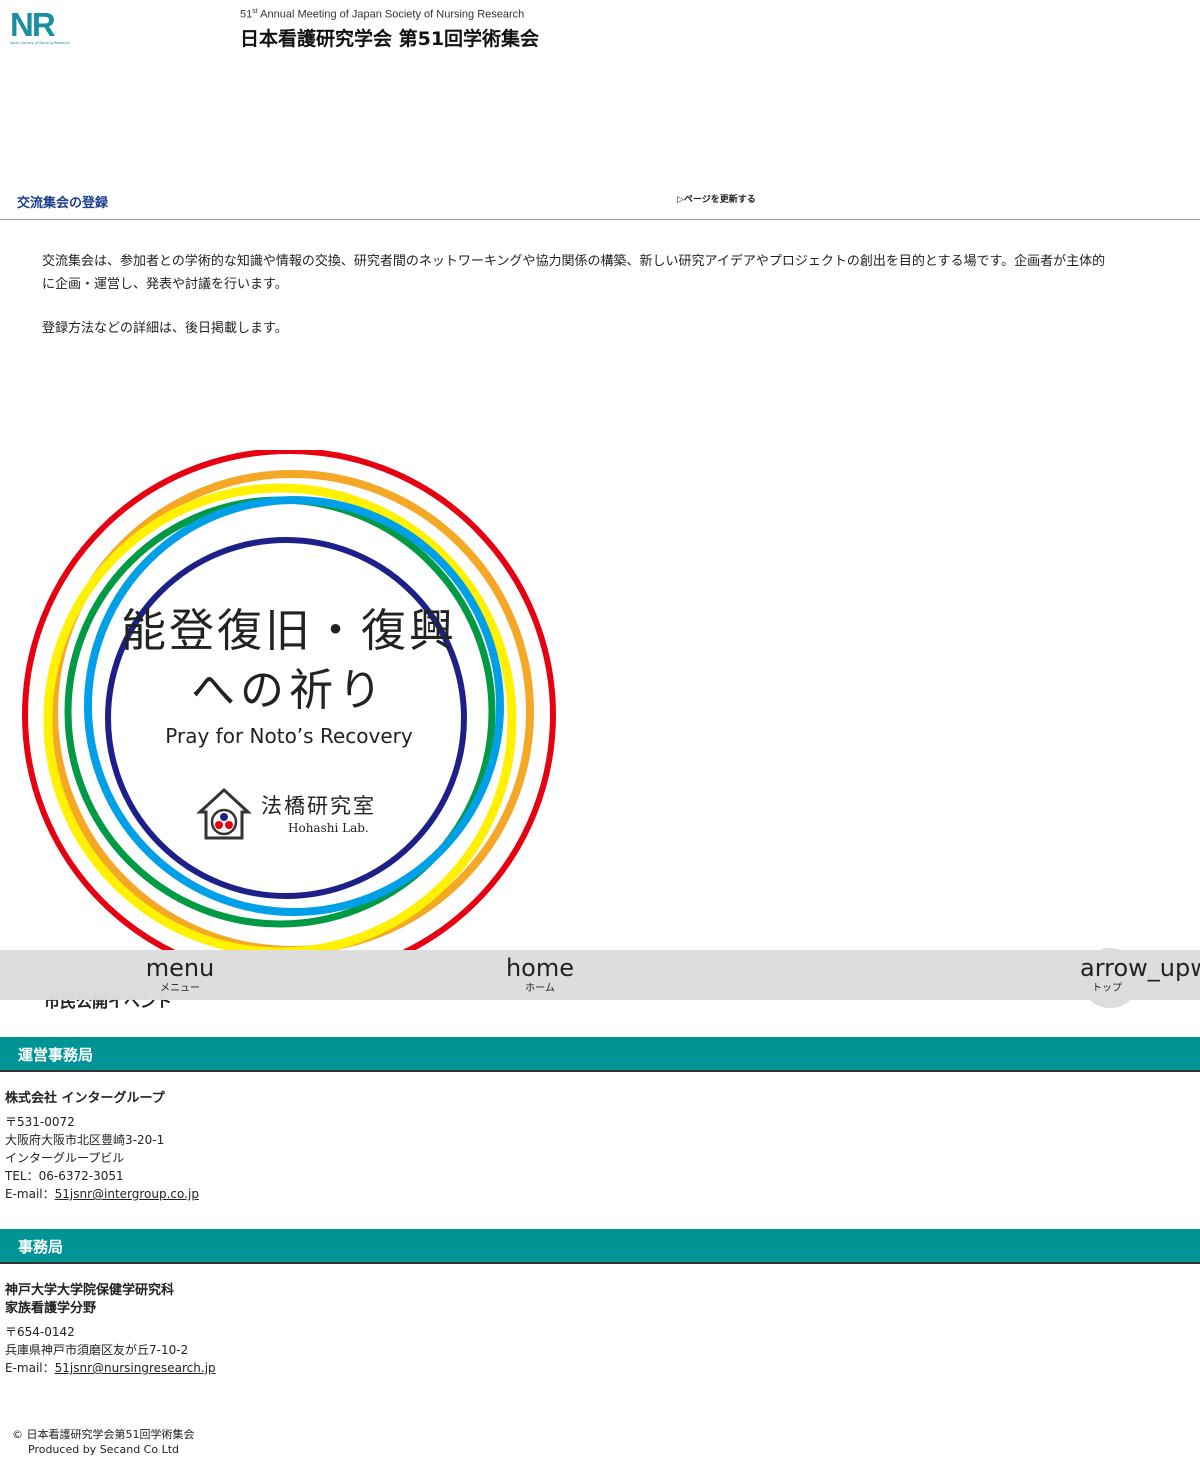  What do you see at coordinates (56, 1055) in the screenshot?
I see `office-heading: 運営事務局` at bounding box center [56, 1055].